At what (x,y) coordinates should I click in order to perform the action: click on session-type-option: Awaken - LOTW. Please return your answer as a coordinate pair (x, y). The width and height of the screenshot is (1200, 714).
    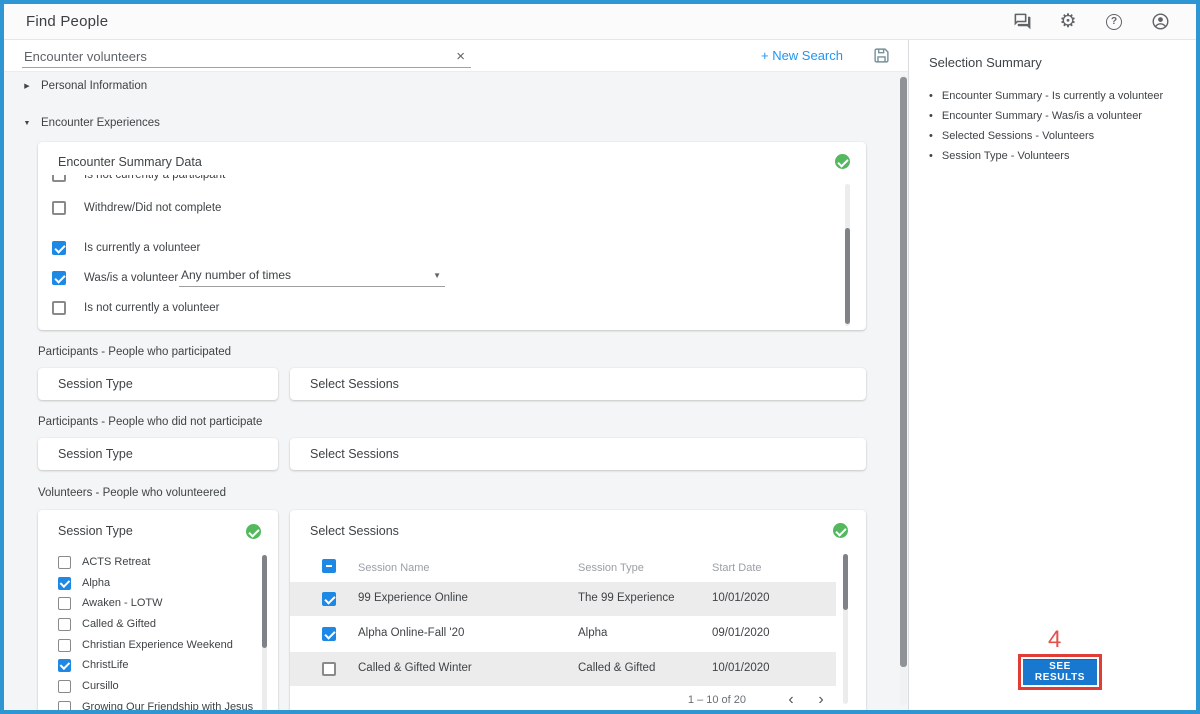
    Looking at the image, I should click on (110, 603).